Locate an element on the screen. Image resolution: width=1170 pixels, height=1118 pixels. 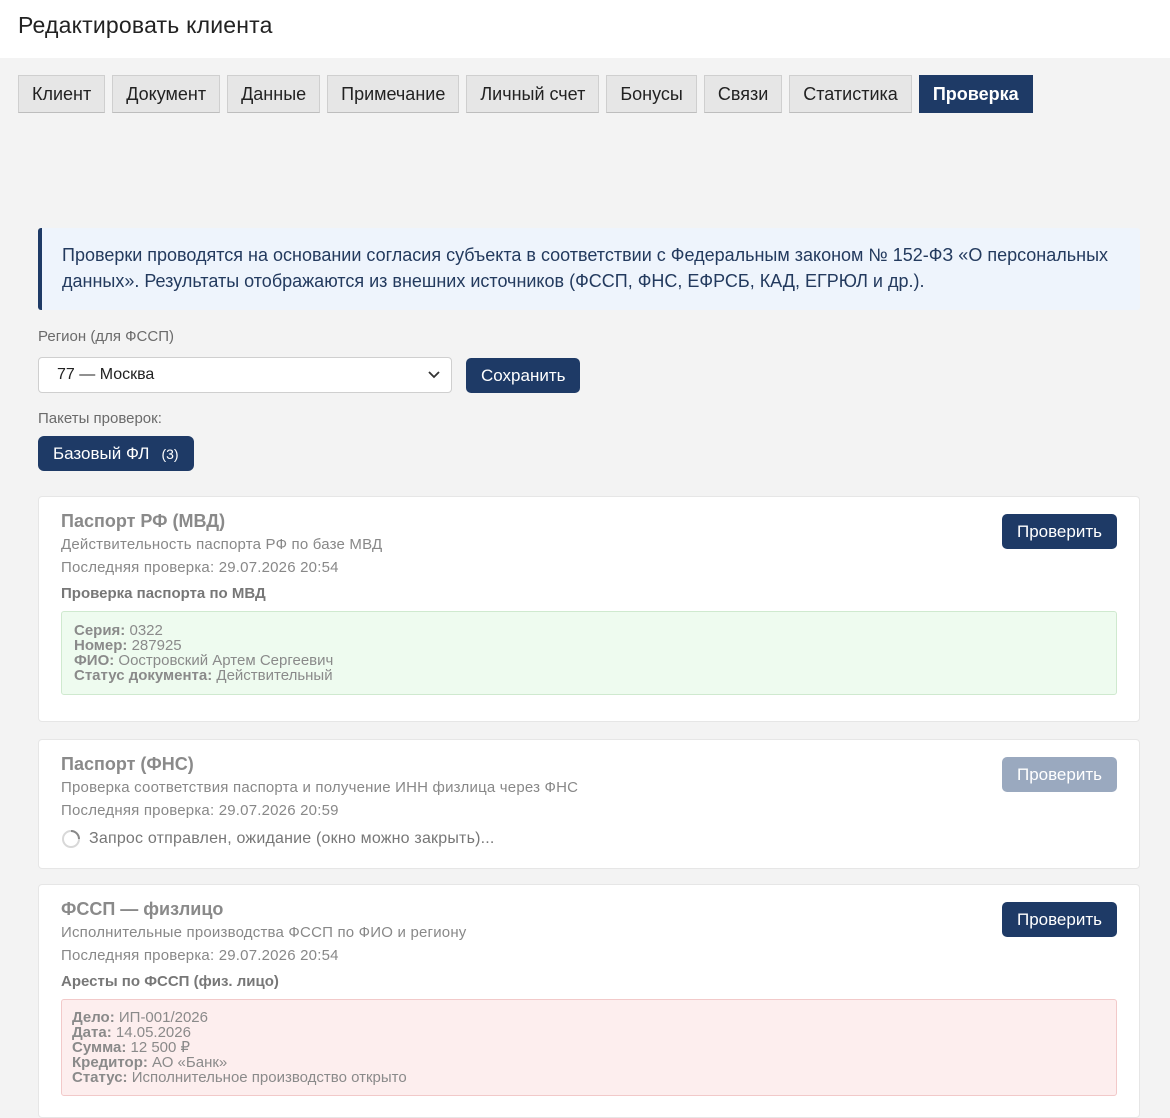
check-title: Паспорт (ФНС) is located at coordinates (127, 764).